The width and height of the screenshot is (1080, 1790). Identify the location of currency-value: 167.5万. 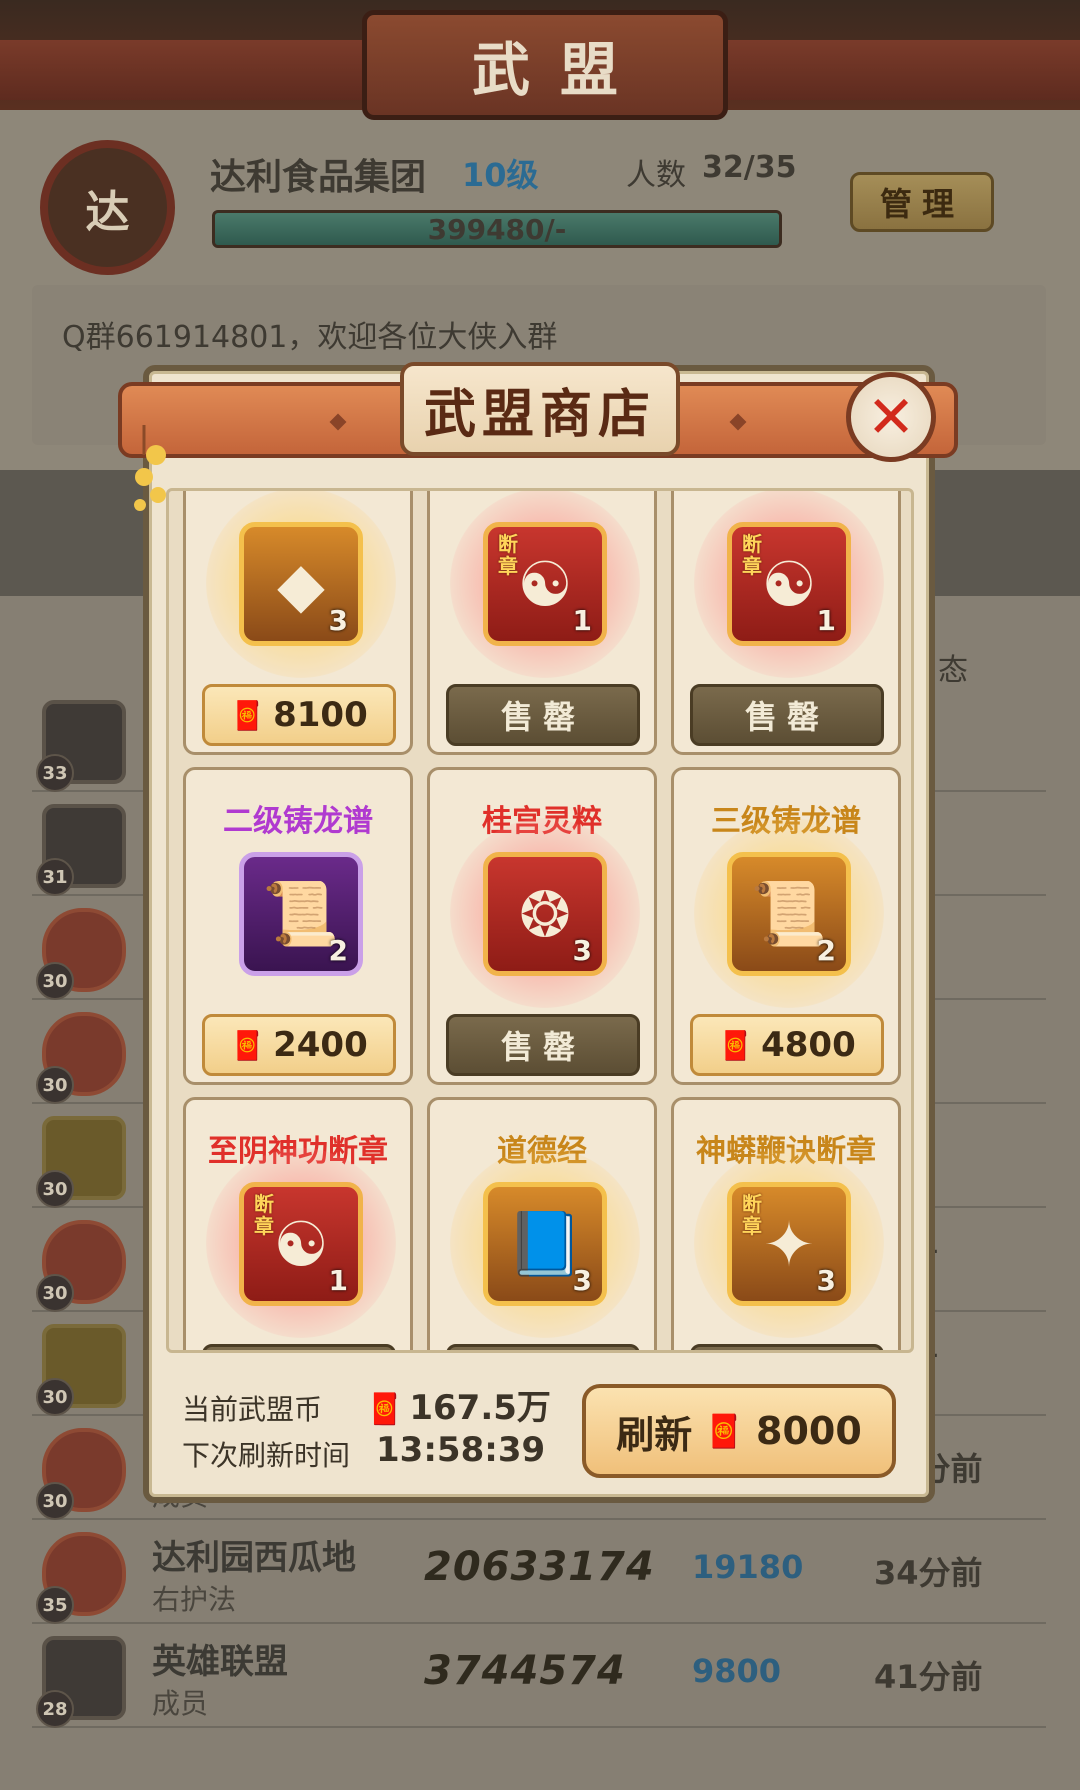
(480, 1408).